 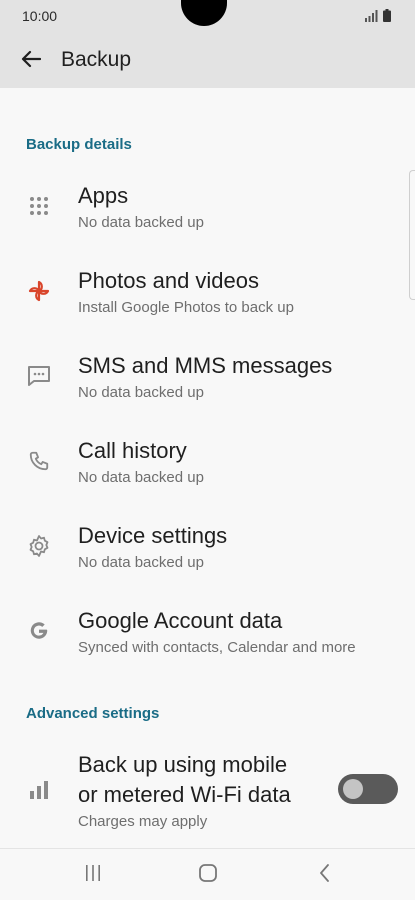 I want to click on signal-bars-icon, so click(x=39, y=789).